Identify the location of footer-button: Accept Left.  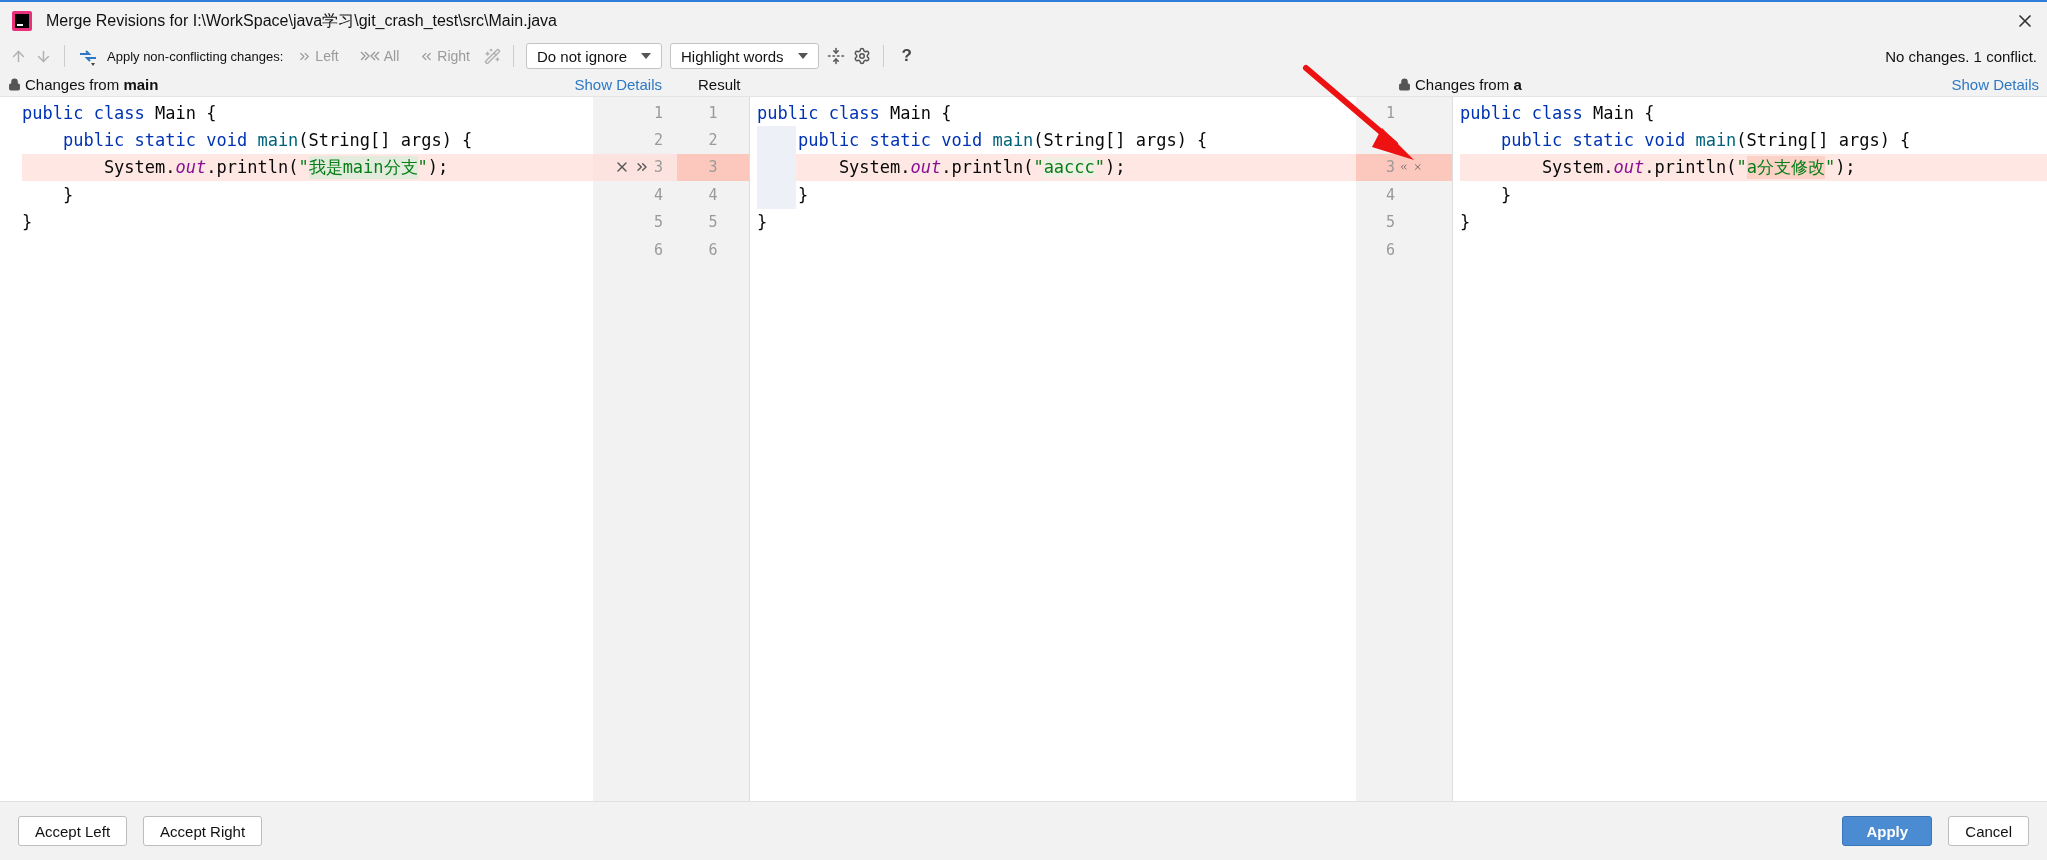
(73, 831).